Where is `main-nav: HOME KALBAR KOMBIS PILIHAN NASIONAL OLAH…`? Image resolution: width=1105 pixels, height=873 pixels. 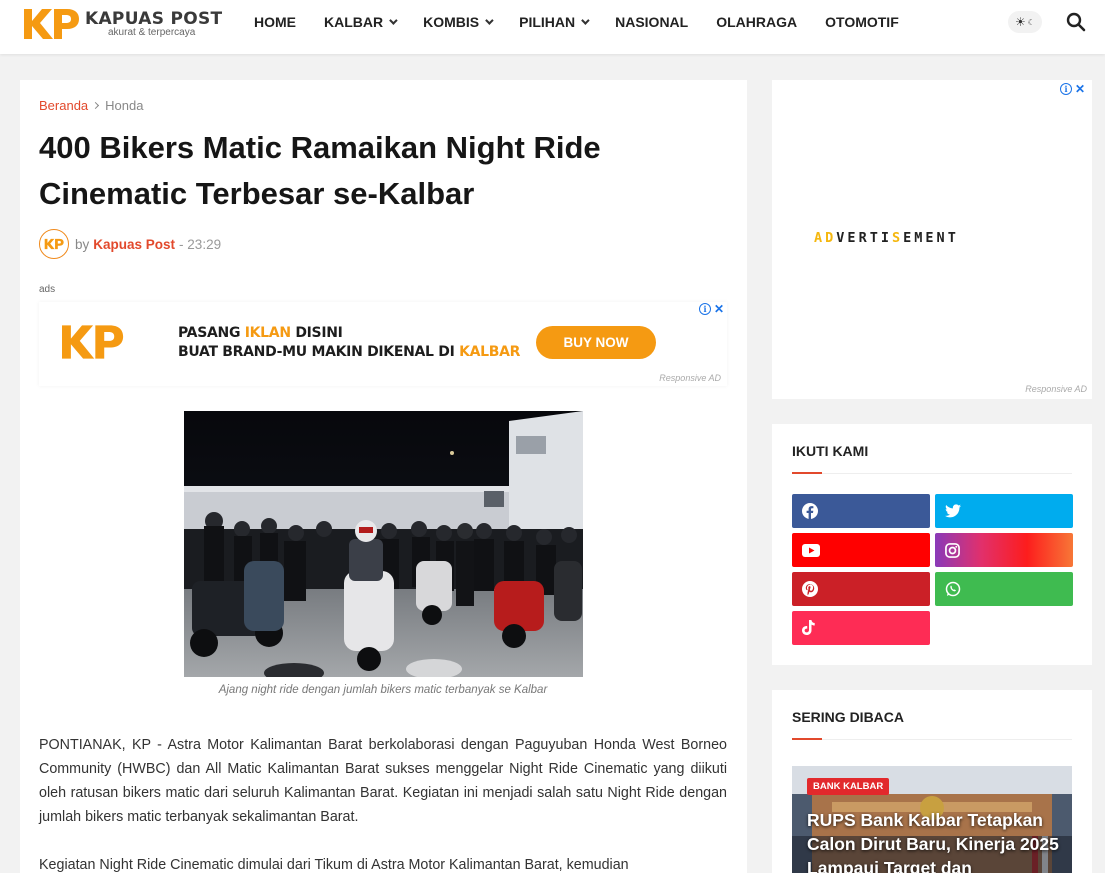
main-nav: HOME KALBAR KOMBIS PILIHAN NASIONAL OLAH… is located at coordinates (576, 22).